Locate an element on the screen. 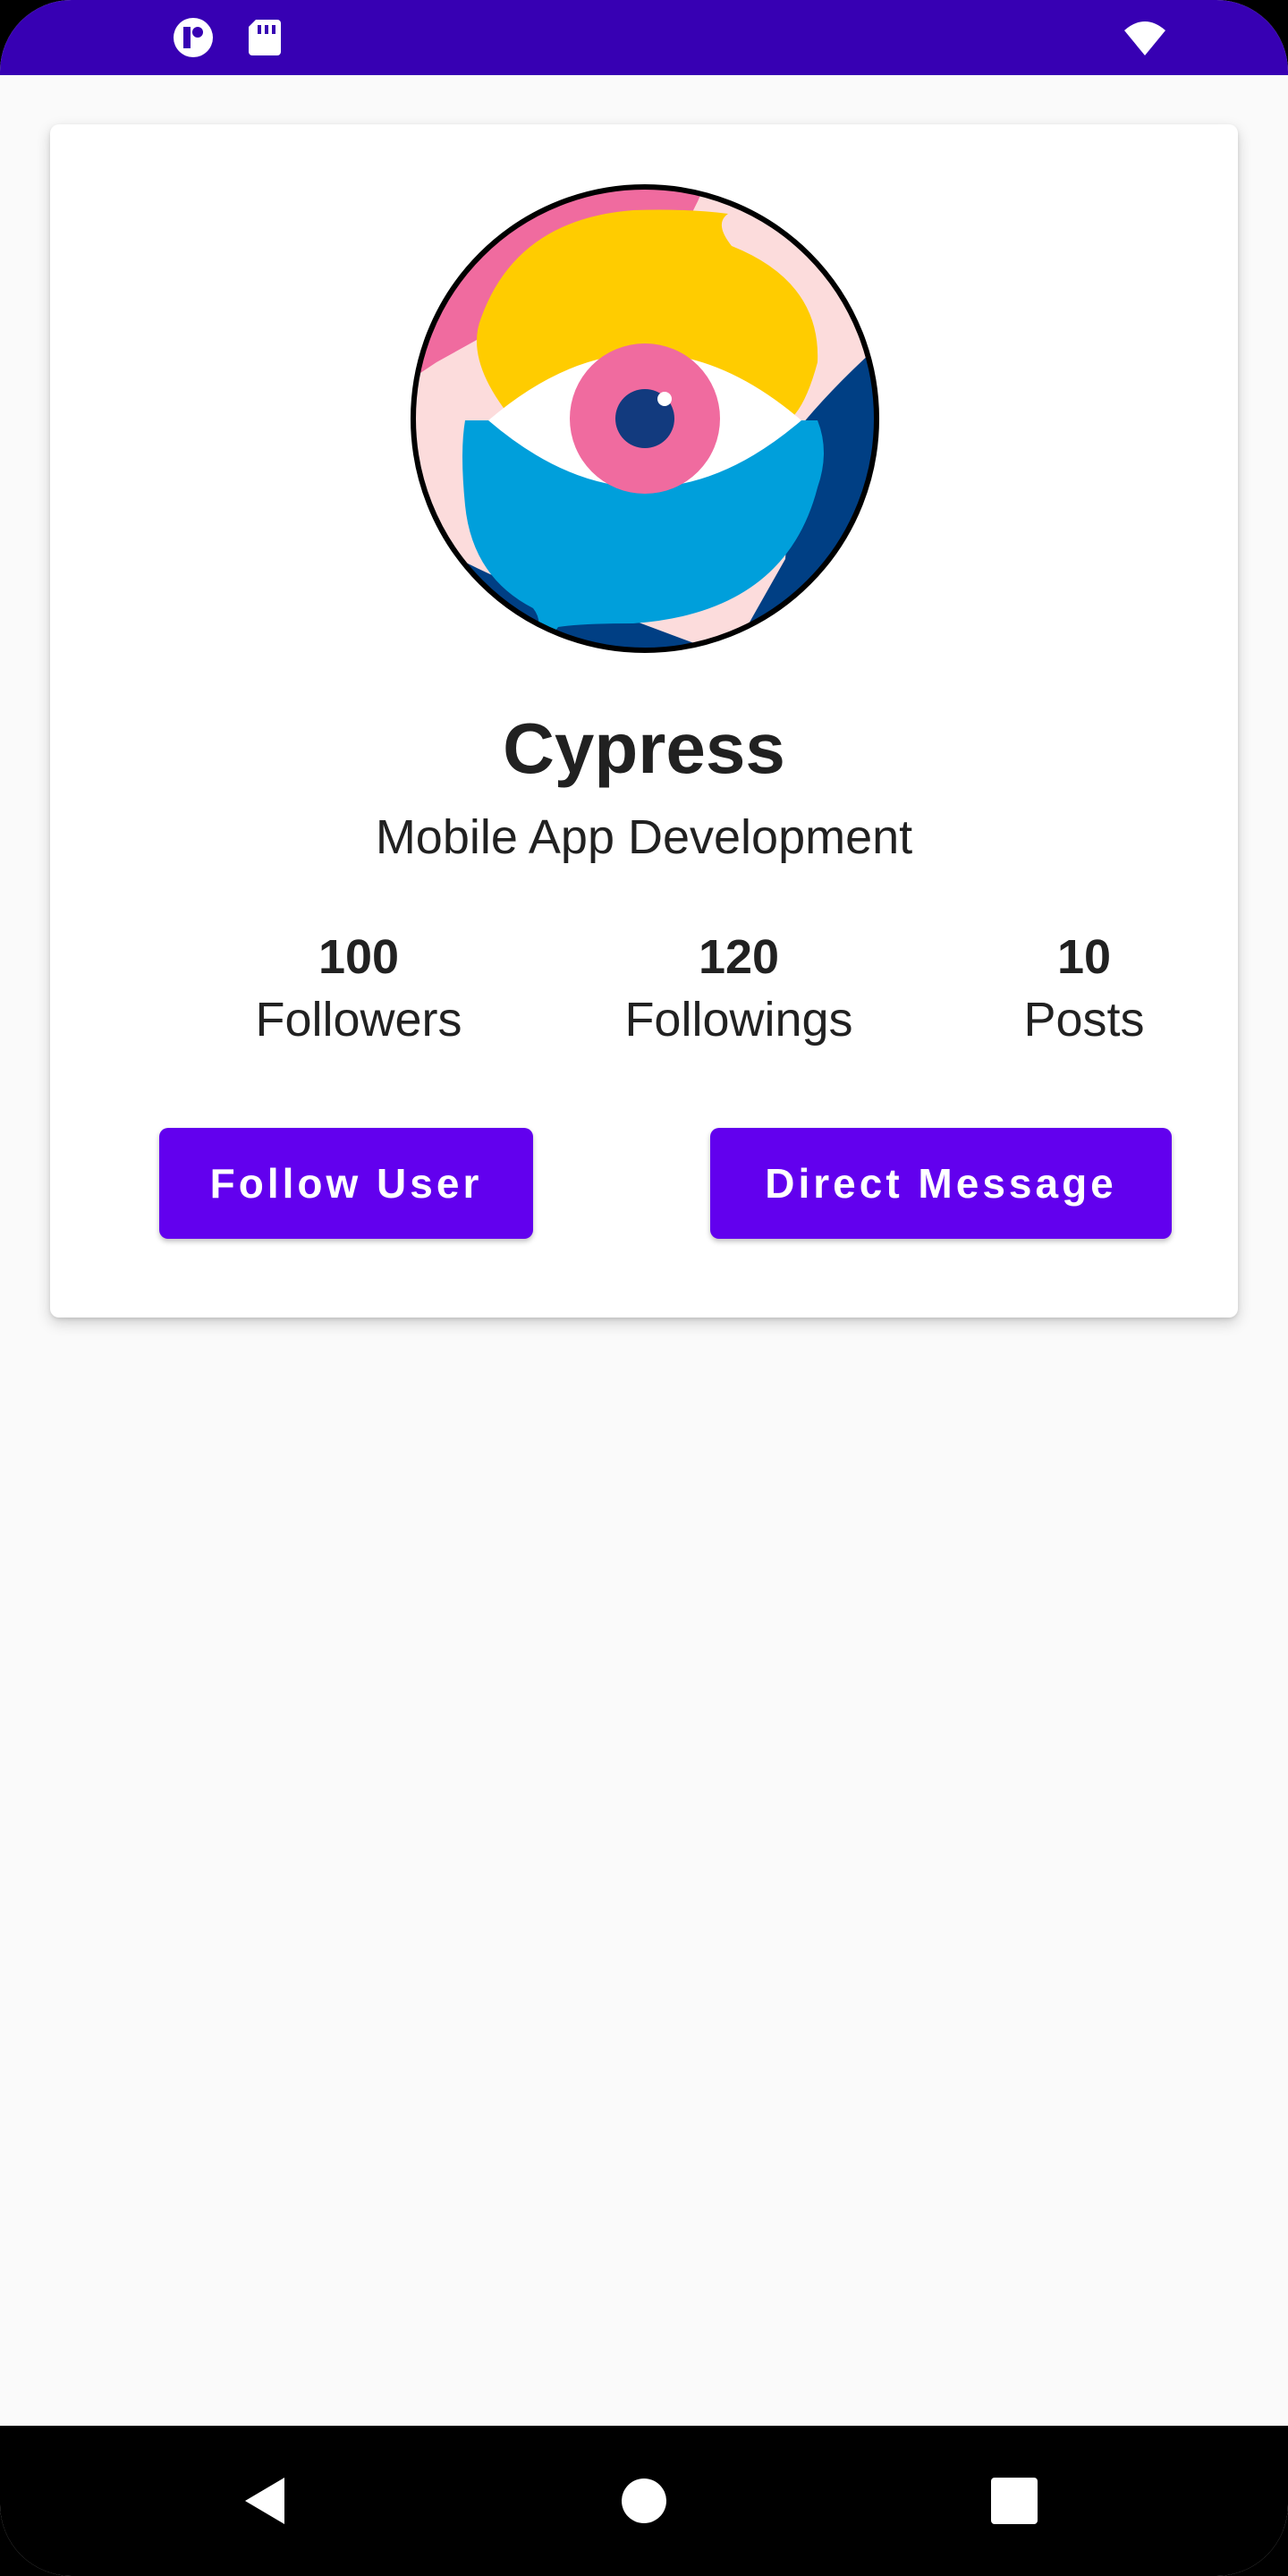 This screenshot has width=1288, height=2576. stat-posts: 10 Posts is located at coordinates (1084, 988).